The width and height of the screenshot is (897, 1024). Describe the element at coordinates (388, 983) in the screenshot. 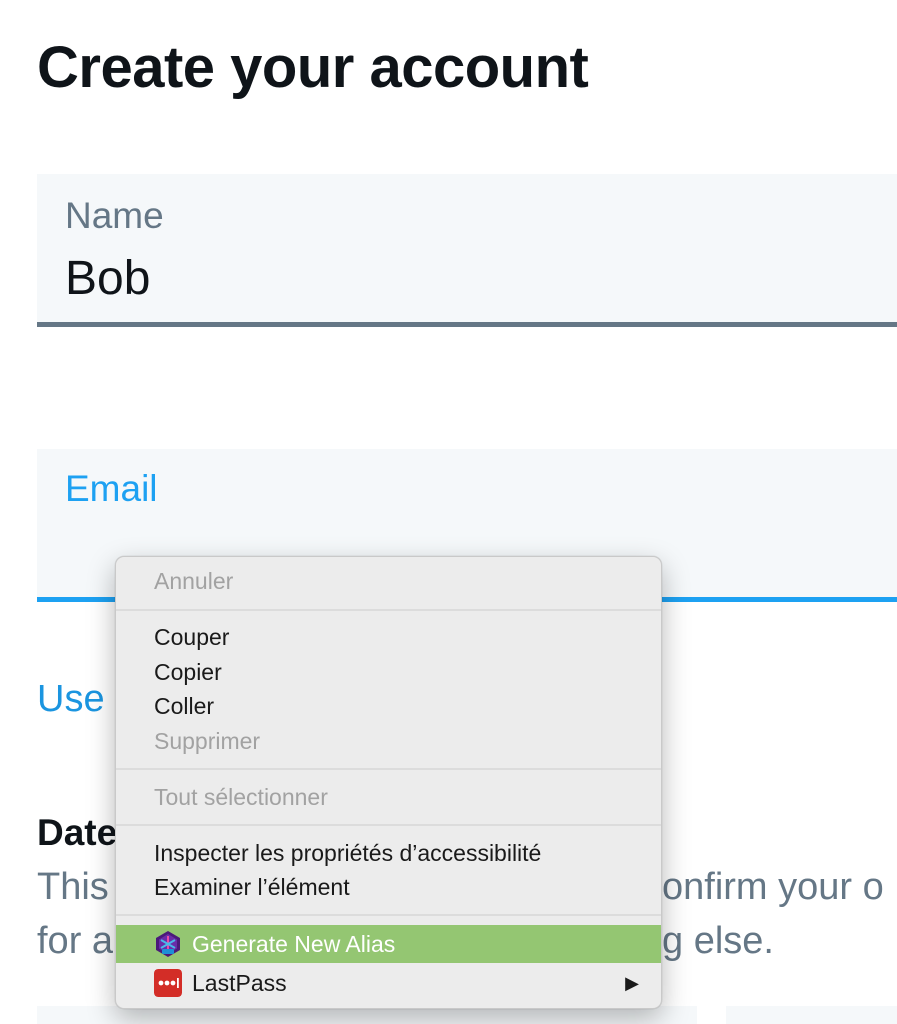

I see `menu-item-lastpass: LastPass ▶` at that location.